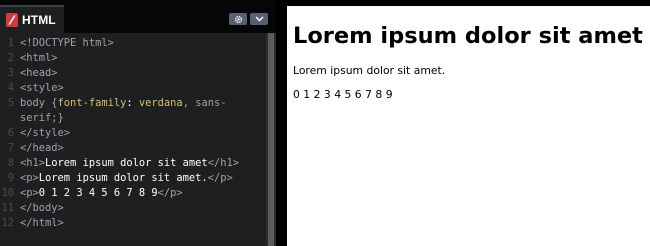 The height and width of the screenshot is (246, 650). I want to click on code-token: verdana, so click(160, 103).